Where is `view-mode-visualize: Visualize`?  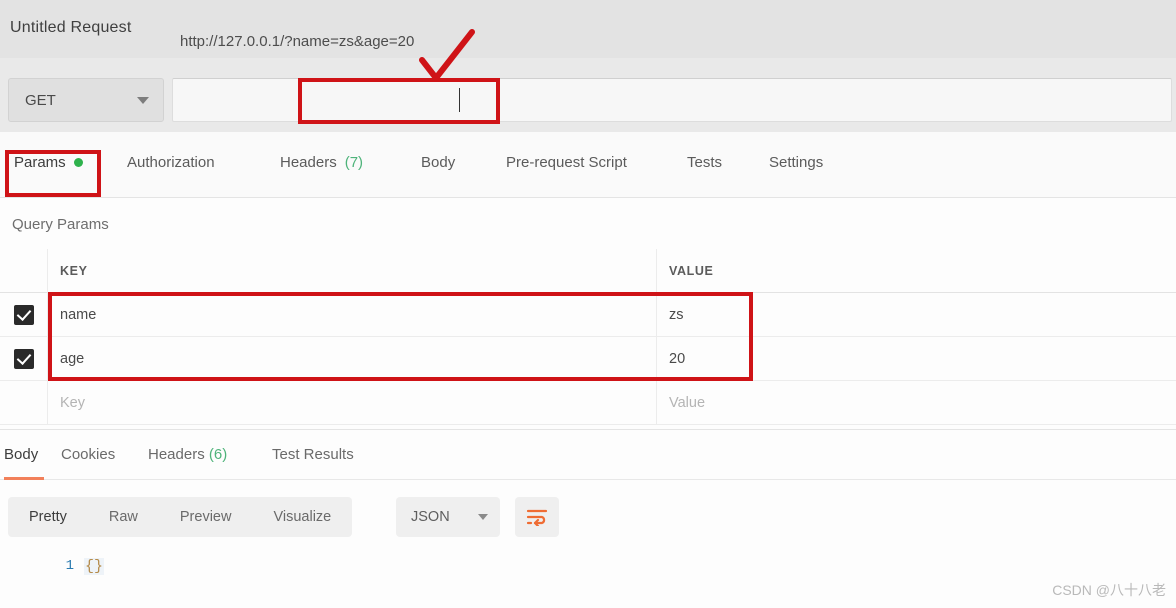
view-mode-visualize: Visualize is located at coordinates (302, 517).